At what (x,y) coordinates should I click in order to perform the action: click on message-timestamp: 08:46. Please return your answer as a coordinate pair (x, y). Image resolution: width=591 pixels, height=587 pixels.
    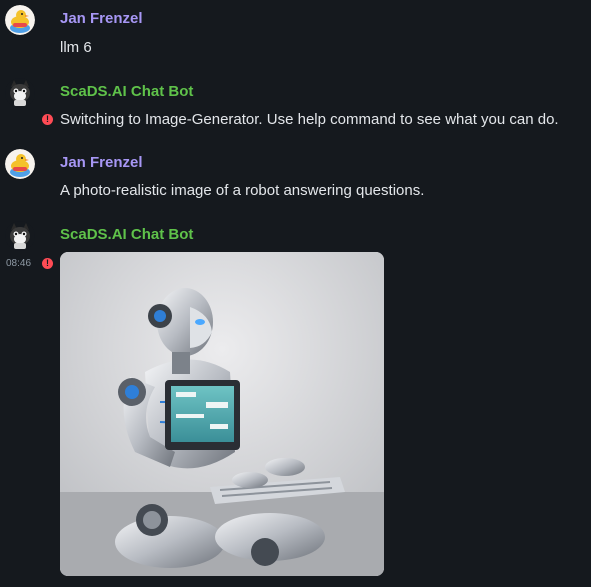
    Looking at the image, I should click on (19, 263).